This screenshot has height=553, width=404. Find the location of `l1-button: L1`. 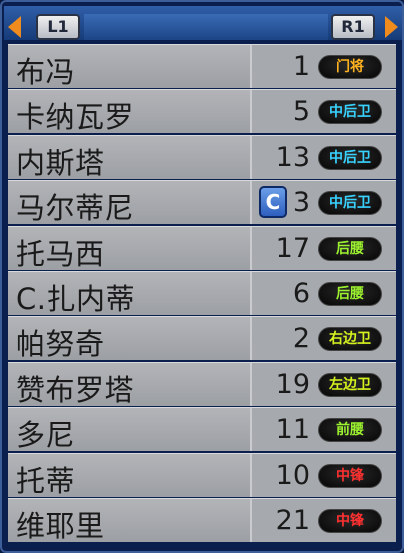

l1-button: L1 is located at coordinates (58, 27).